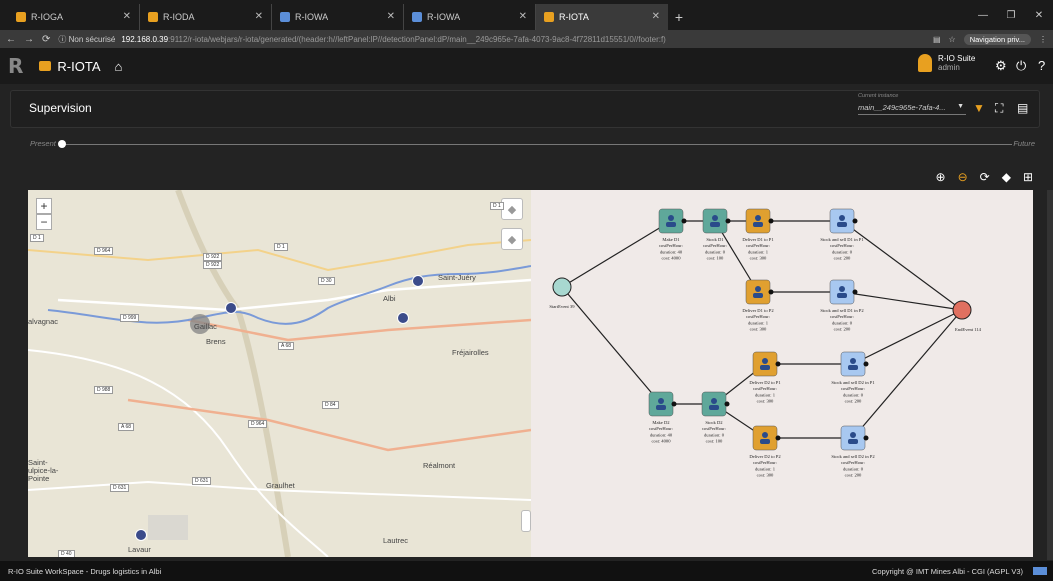 The image size is (1053, 581). Describe the element at coordinates (1011, 15) in the screenshot. I see `maximize-icon: ❐` at that location.